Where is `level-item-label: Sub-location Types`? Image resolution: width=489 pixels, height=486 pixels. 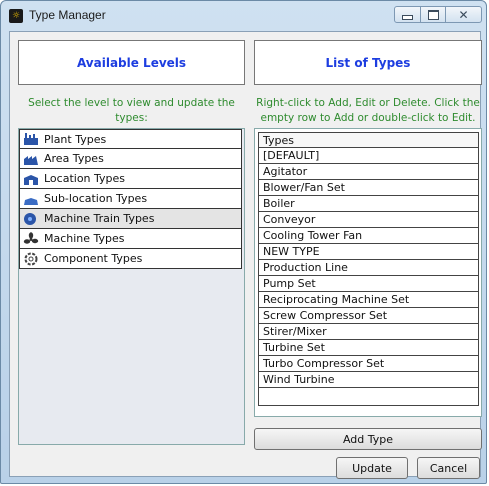 level-item-label: Sub-location Types is located at coordinates (96, 198).